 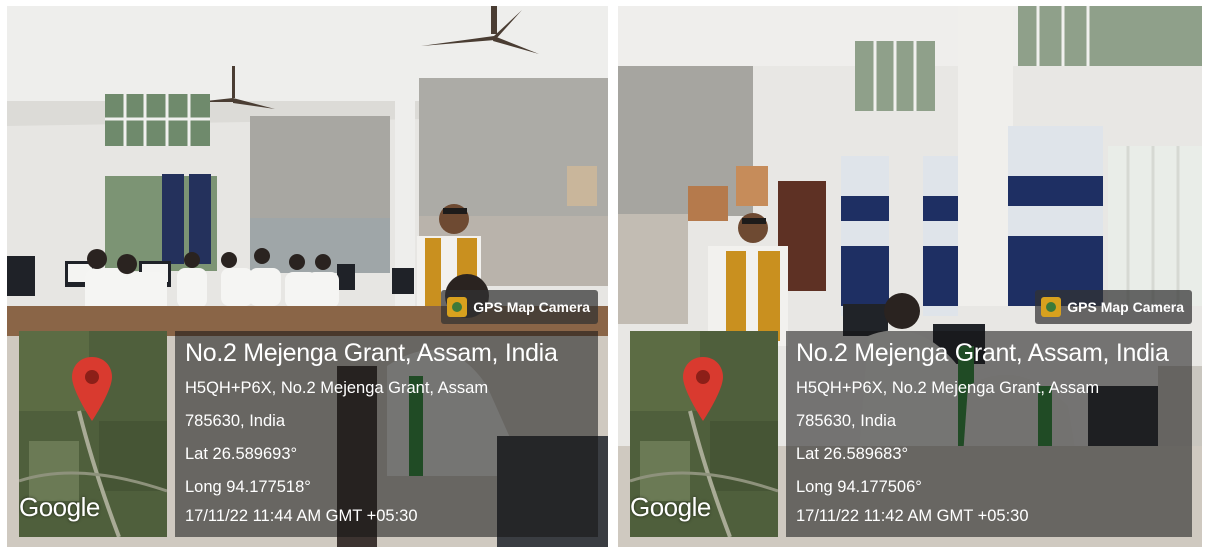 What do you see at coordinates (241, 454) in the screenshot?
I see `latitude: Lat 26.589693°` at bounding box center [241, 454].